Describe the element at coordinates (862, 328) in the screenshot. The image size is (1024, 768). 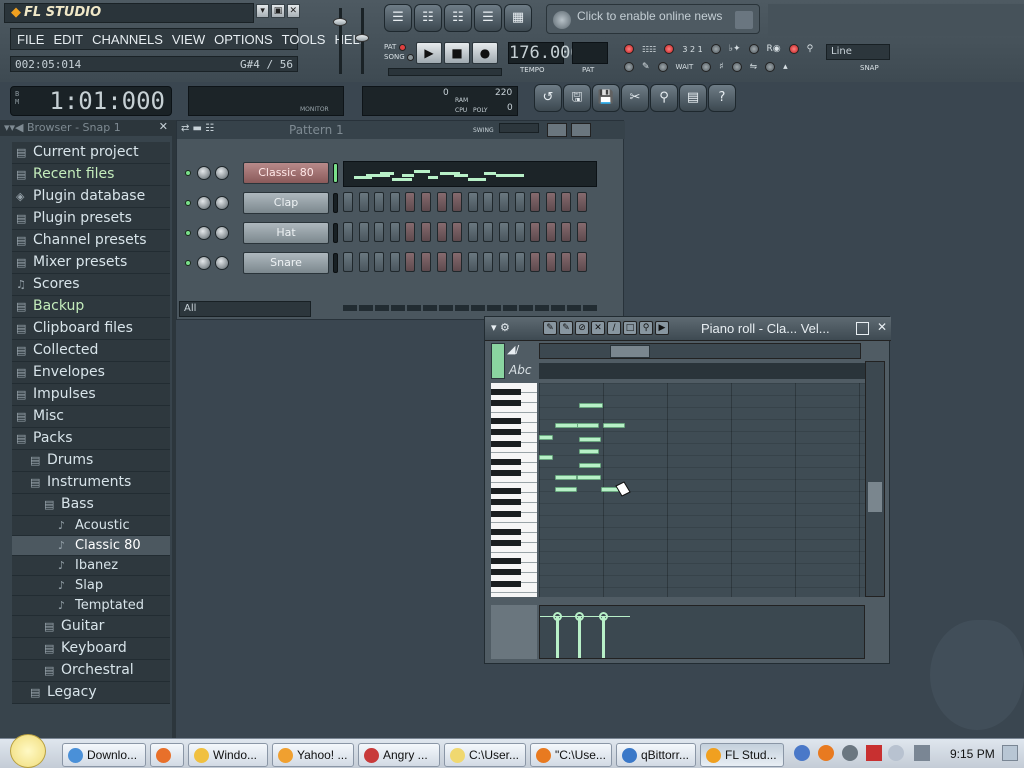
I see `maximize-icon` at that location.